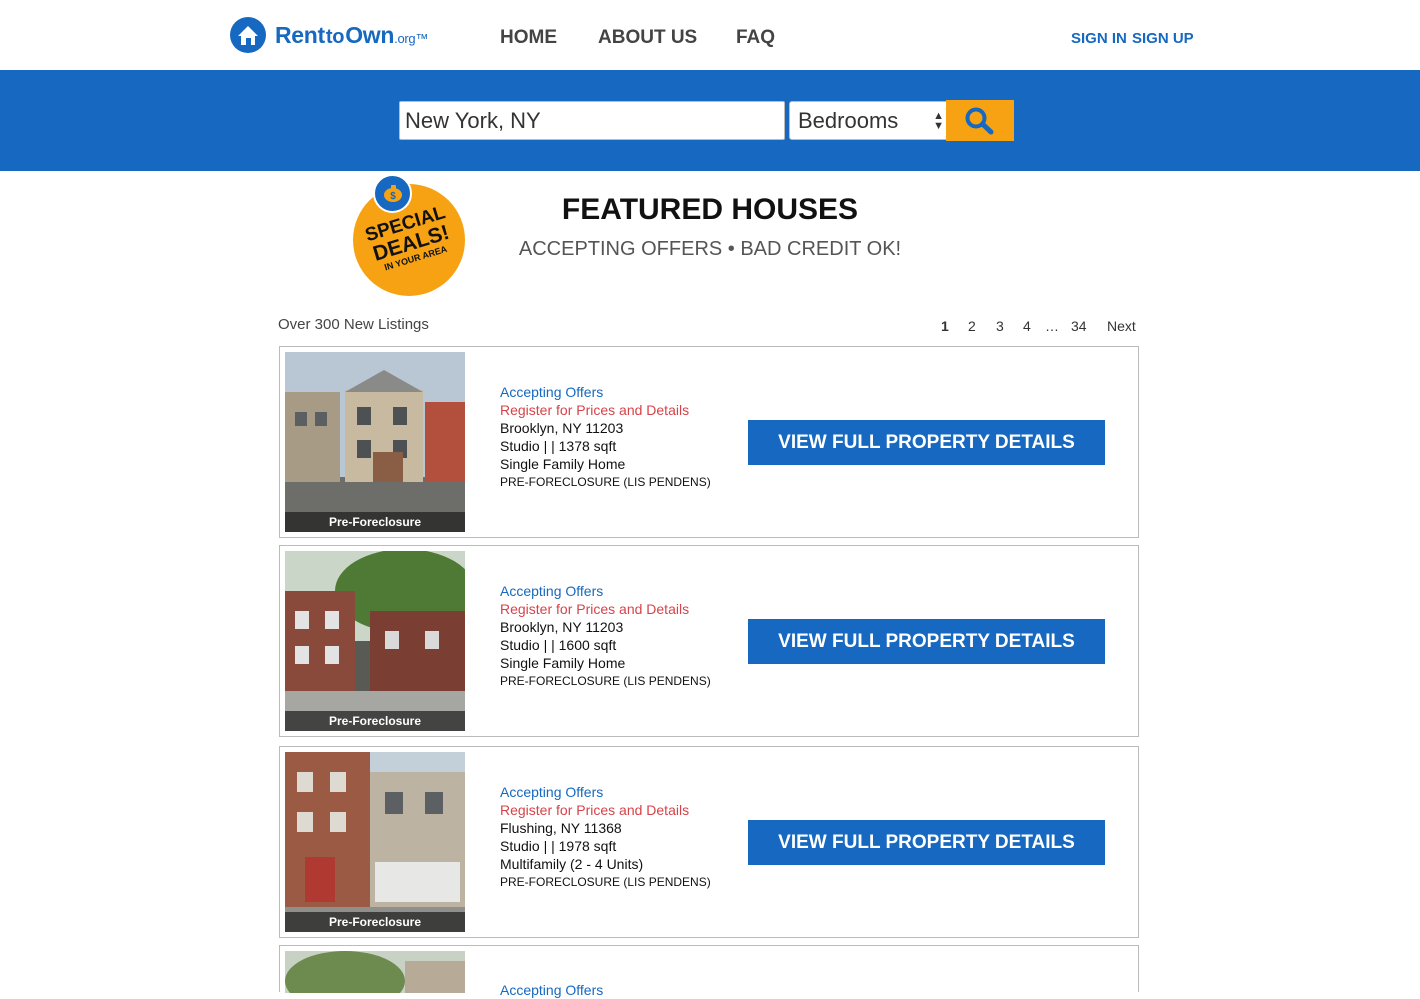  Describe the element at coordinates (709, 971) in the screenshot. I see `listing-card: Accepting Offers` at that location.